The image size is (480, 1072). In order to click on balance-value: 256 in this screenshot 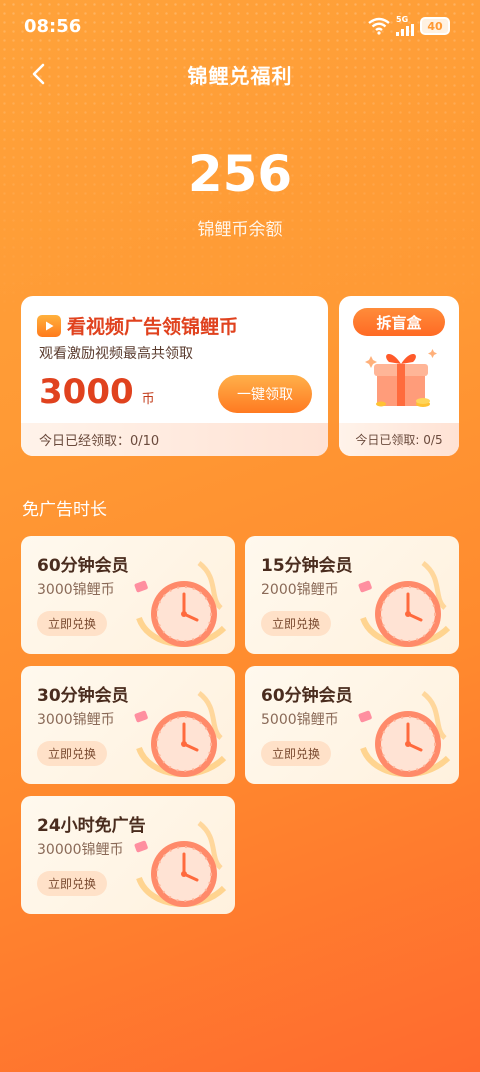, I will do `click(240, 174)`.